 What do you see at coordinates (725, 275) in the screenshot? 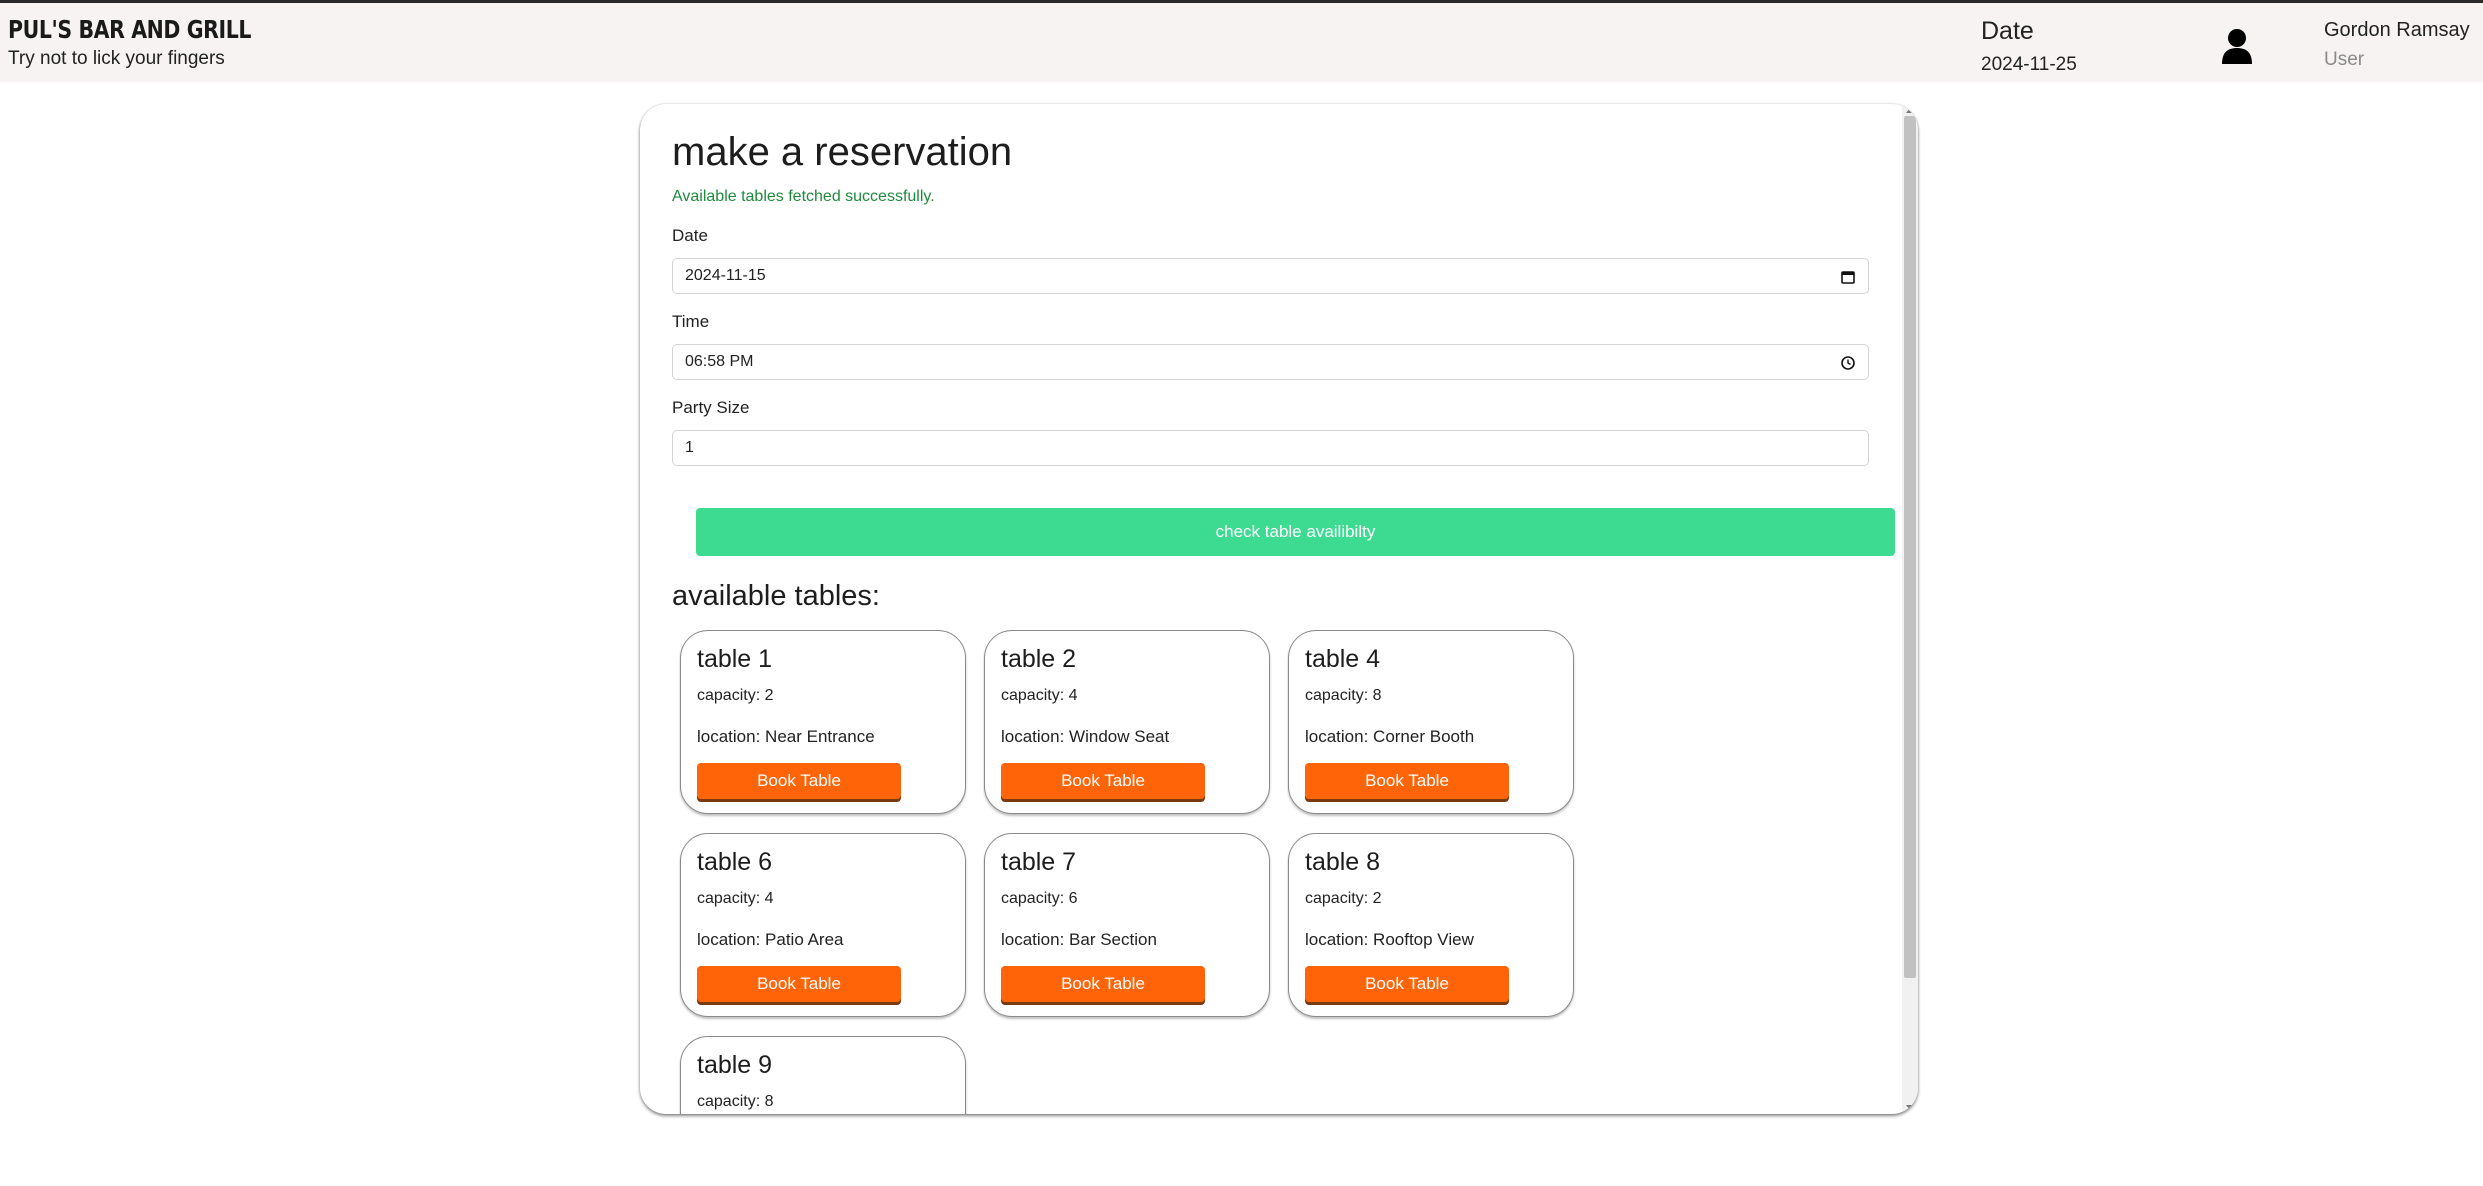
I see `date-input-value: 2024-11-15` at bounding box center [725, 275].